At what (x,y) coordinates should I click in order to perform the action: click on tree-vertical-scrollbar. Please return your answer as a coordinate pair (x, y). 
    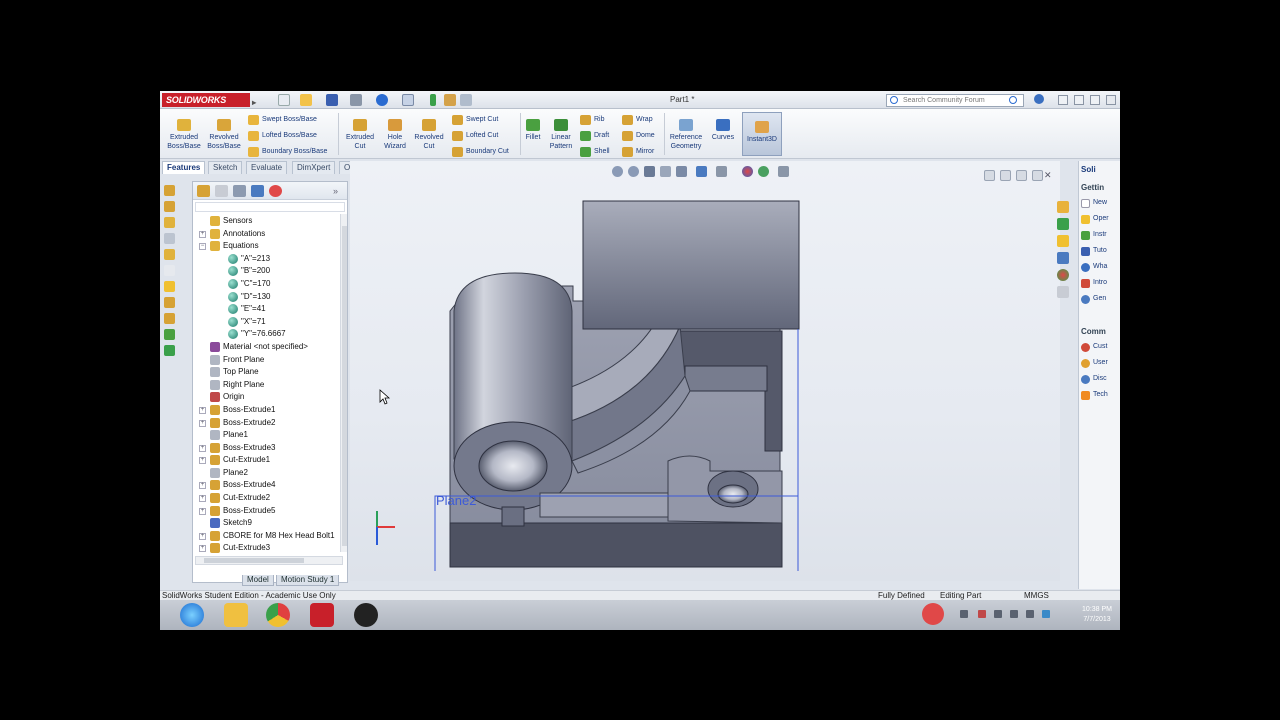
    Looking at the image, I should click on (343, 383).